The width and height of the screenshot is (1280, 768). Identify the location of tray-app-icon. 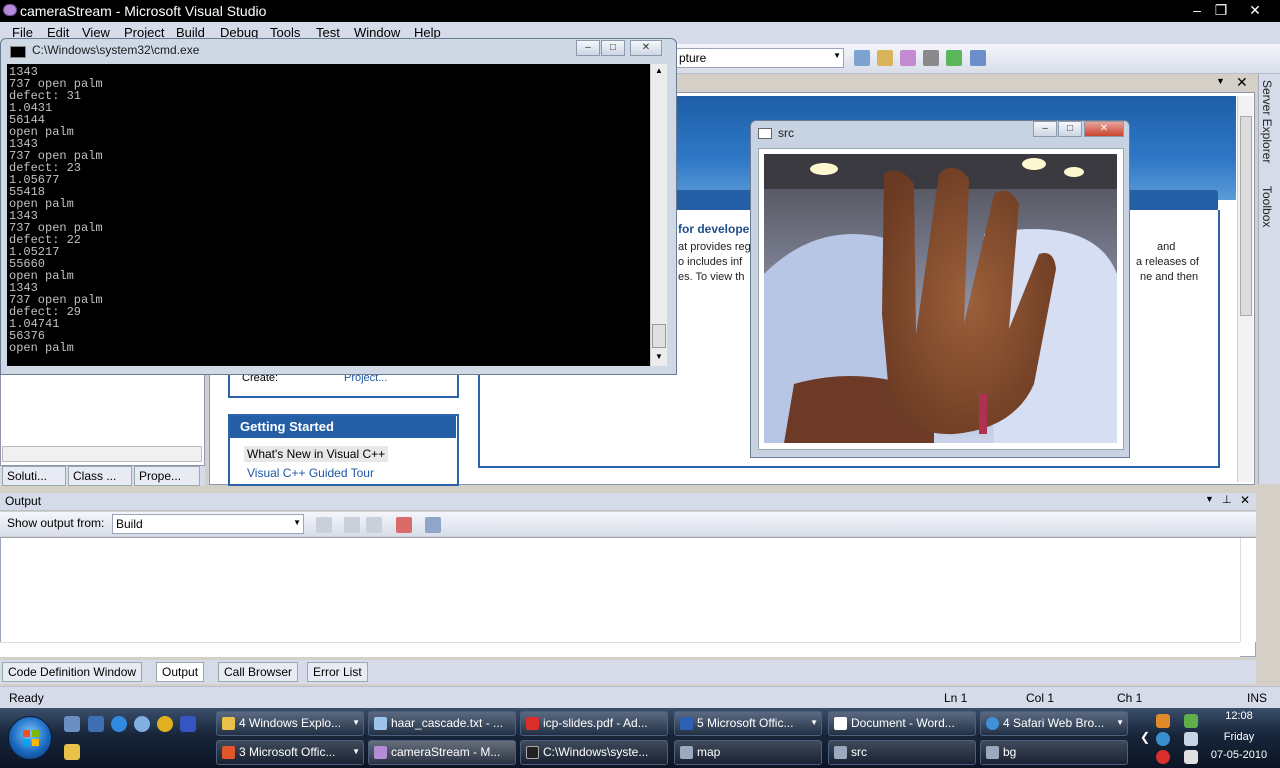
(1163, 721).